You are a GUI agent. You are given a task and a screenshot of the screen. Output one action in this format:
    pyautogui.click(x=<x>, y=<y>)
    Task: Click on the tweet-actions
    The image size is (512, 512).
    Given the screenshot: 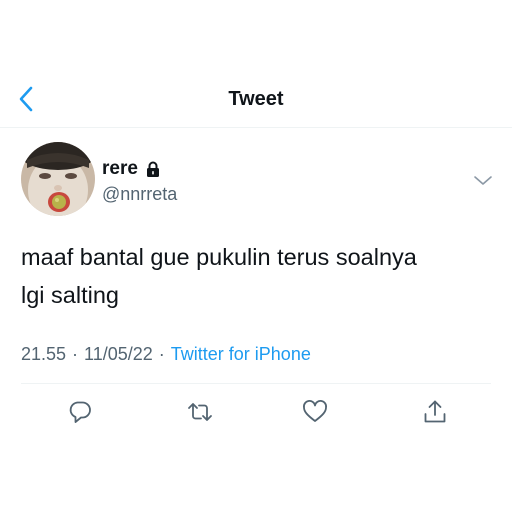 What is the action you would take?
    pyautogui.click(x=256, y=413)
    